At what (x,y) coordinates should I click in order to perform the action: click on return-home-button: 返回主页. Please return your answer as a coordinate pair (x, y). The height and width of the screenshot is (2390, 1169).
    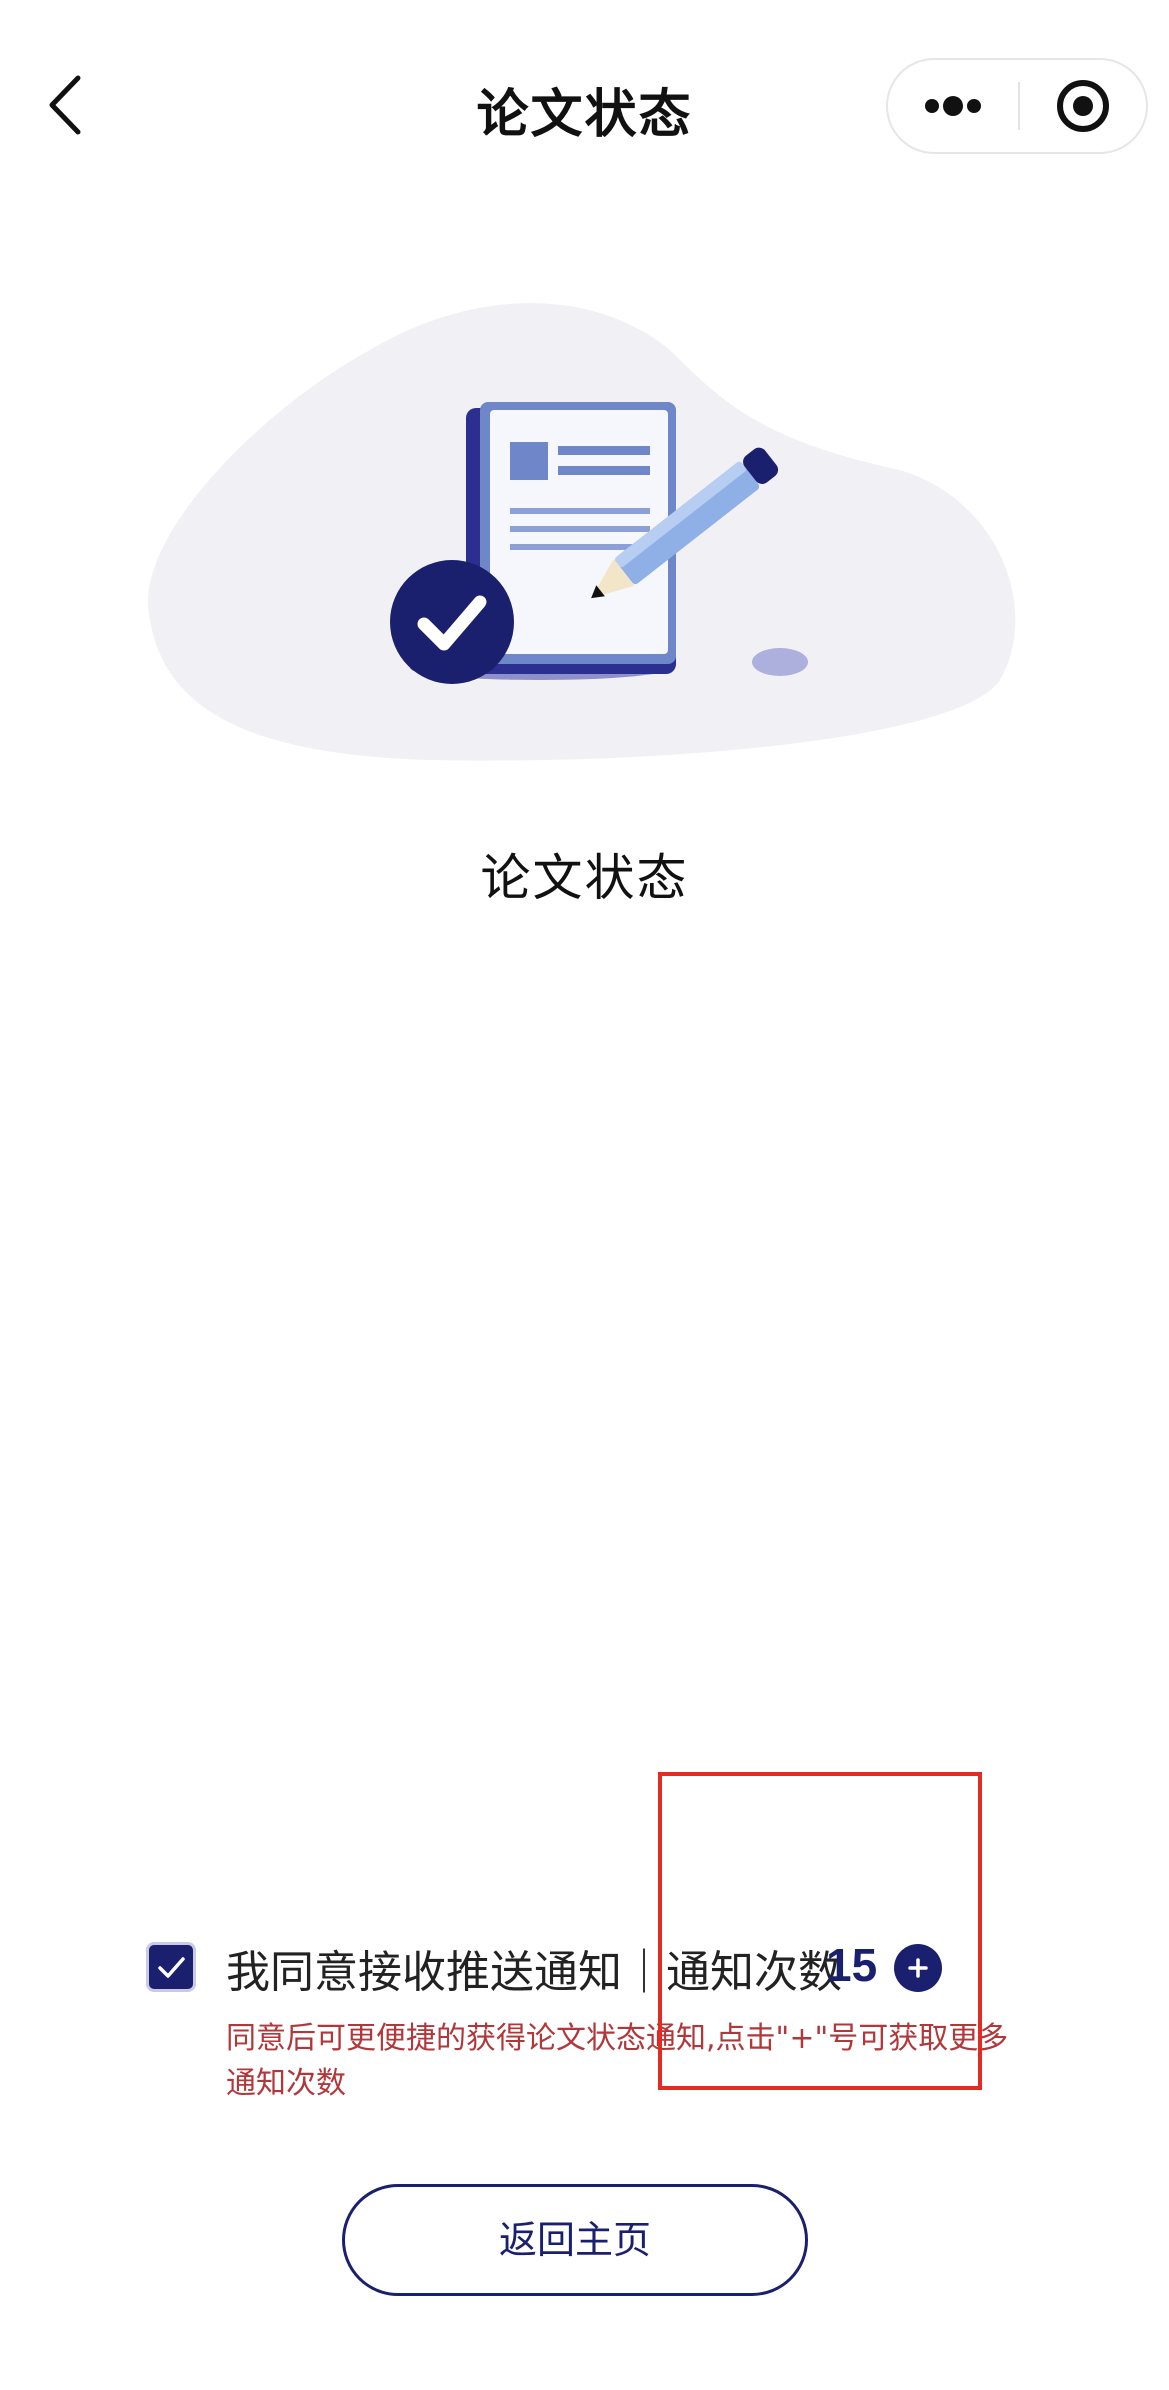
    Looking at the image, I should click on (575, 2240).